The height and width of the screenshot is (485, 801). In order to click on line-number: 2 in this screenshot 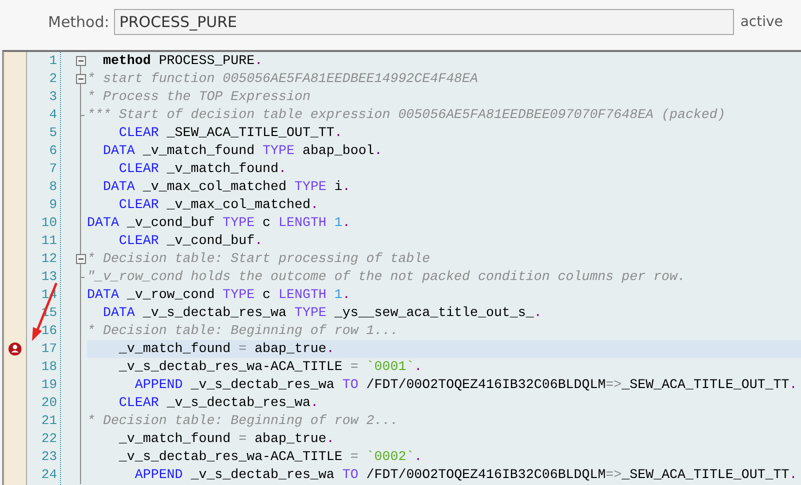, I will do `click(53, 78)`.